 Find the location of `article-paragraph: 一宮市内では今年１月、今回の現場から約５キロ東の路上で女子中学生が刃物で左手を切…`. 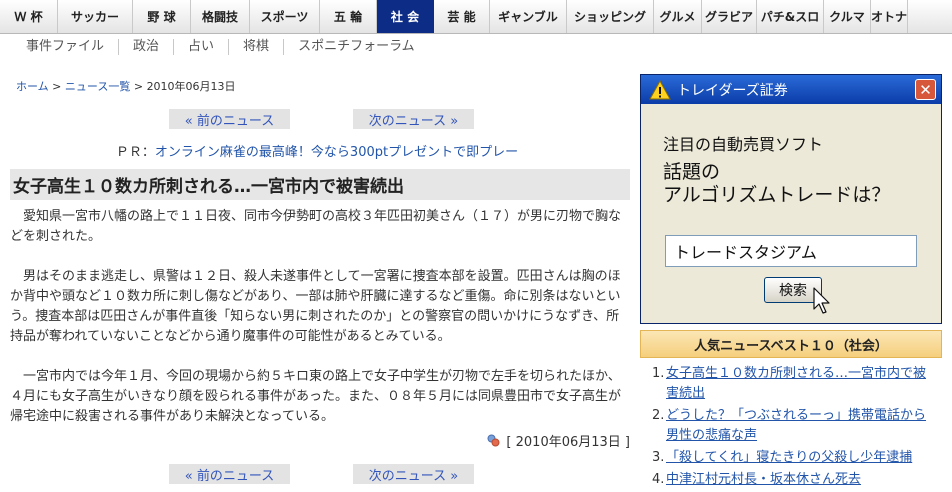

article-paragraph: 一宮市内では今年１月、今回の現場から約５キロ東の路上で女子中学生が刃物で左手を切… is located at coordinates (316, 396).